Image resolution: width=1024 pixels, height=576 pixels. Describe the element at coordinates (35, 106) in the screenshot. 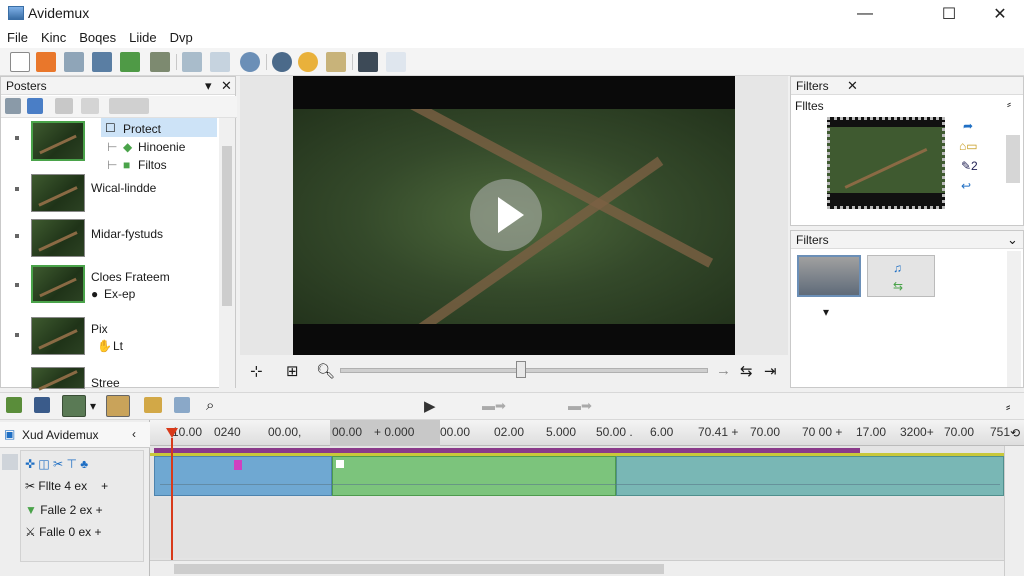

I see `add-icon` at that location.